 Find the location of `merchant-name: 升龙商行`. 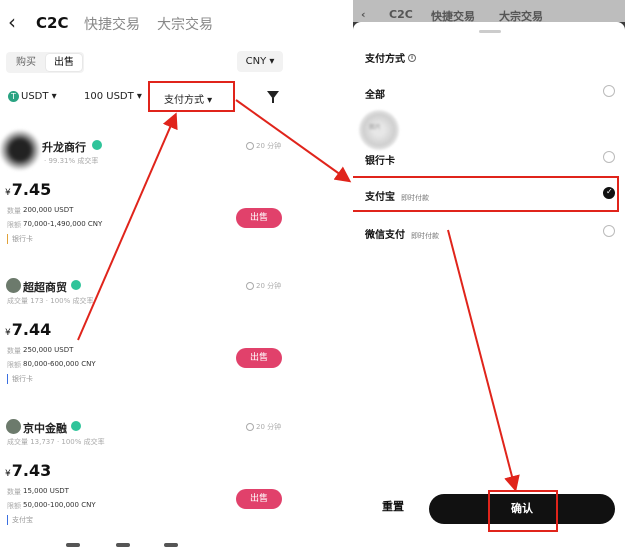

merchant-name: 升龙商行 is located at coordinates (64, 147).